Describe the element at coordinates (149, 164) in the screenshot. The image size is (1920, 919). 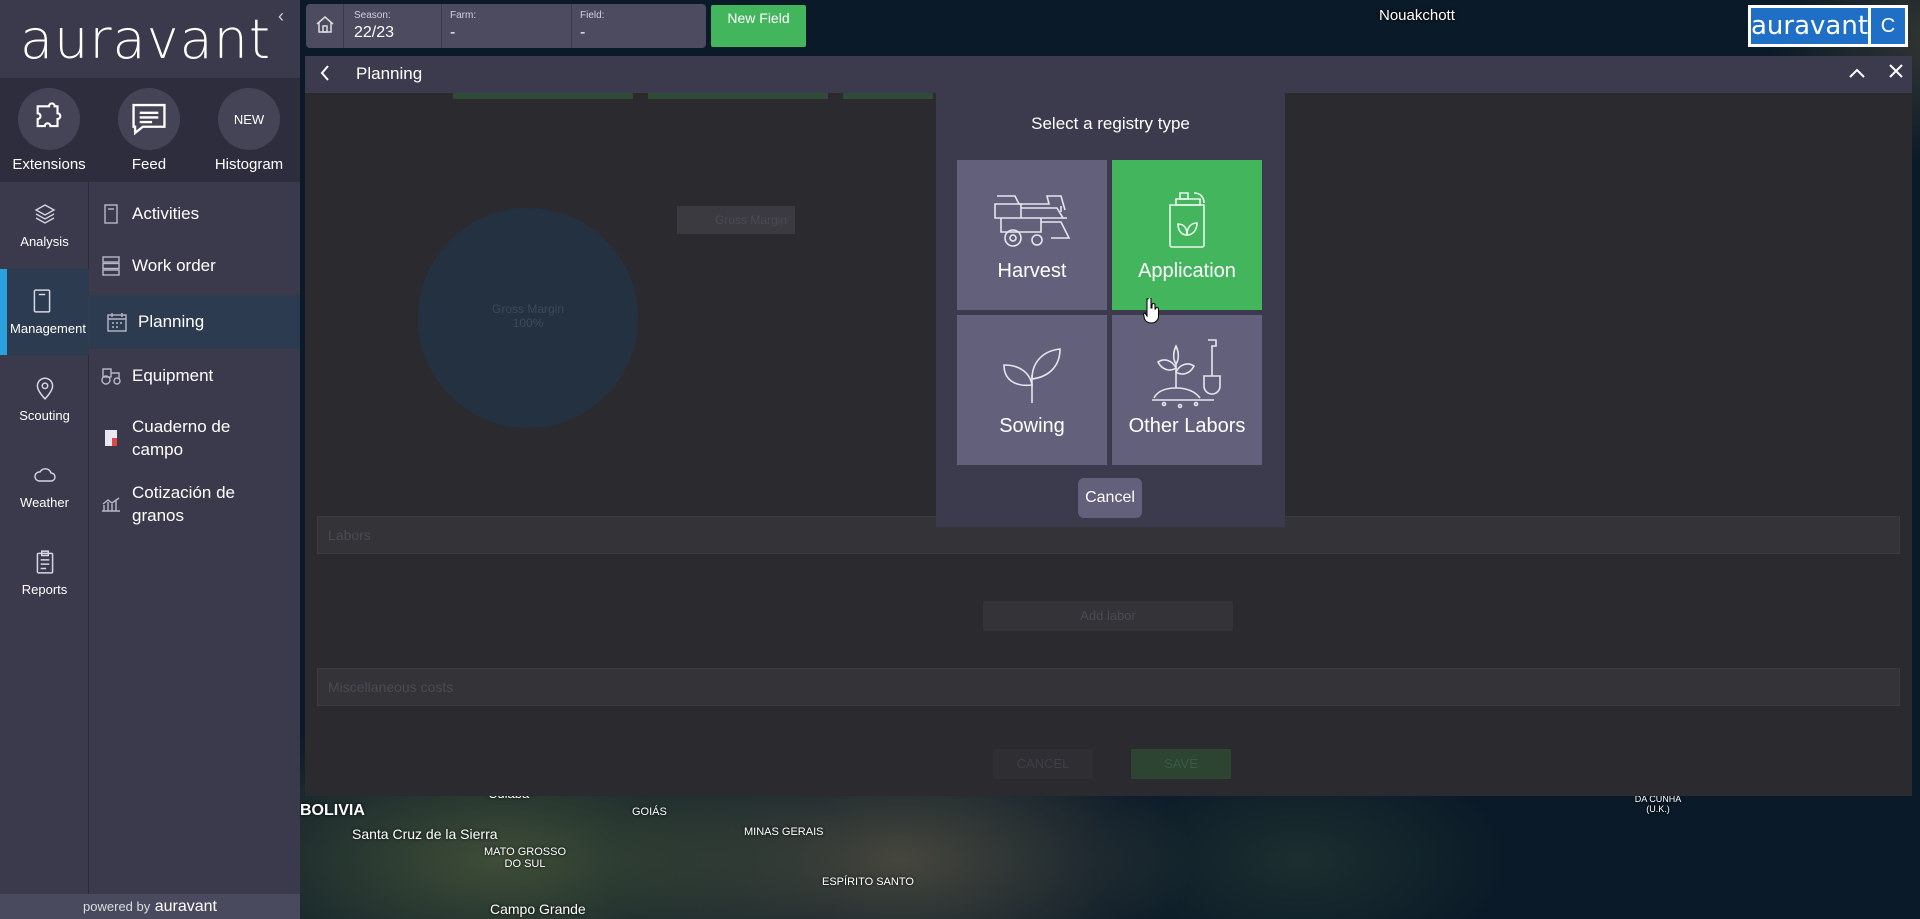
I see `feed-label: Feed` at that location.